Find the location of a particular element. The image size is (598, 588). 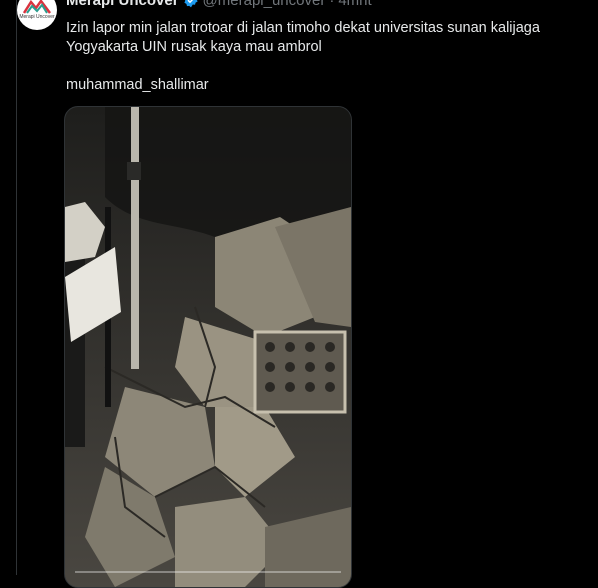

tweet-header: Merapi Uncover @merapi_uncover · 4mnt is located at coordinates (219, 4).